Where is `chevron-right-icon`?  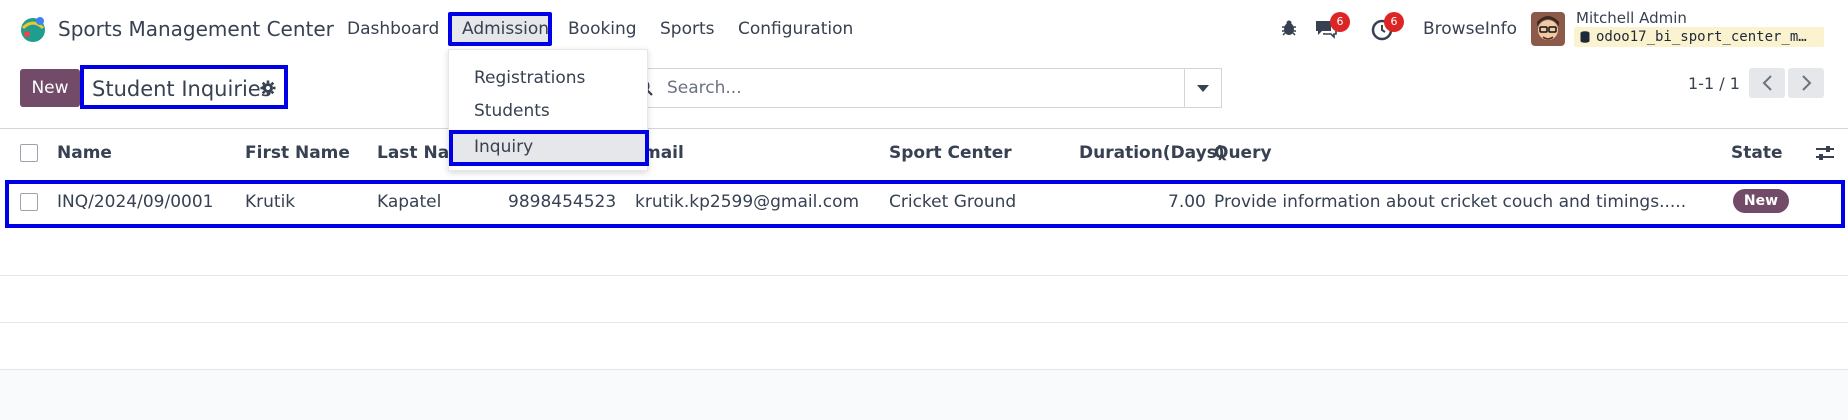 chevron-right-icon is located at coordinates (1807, 83).